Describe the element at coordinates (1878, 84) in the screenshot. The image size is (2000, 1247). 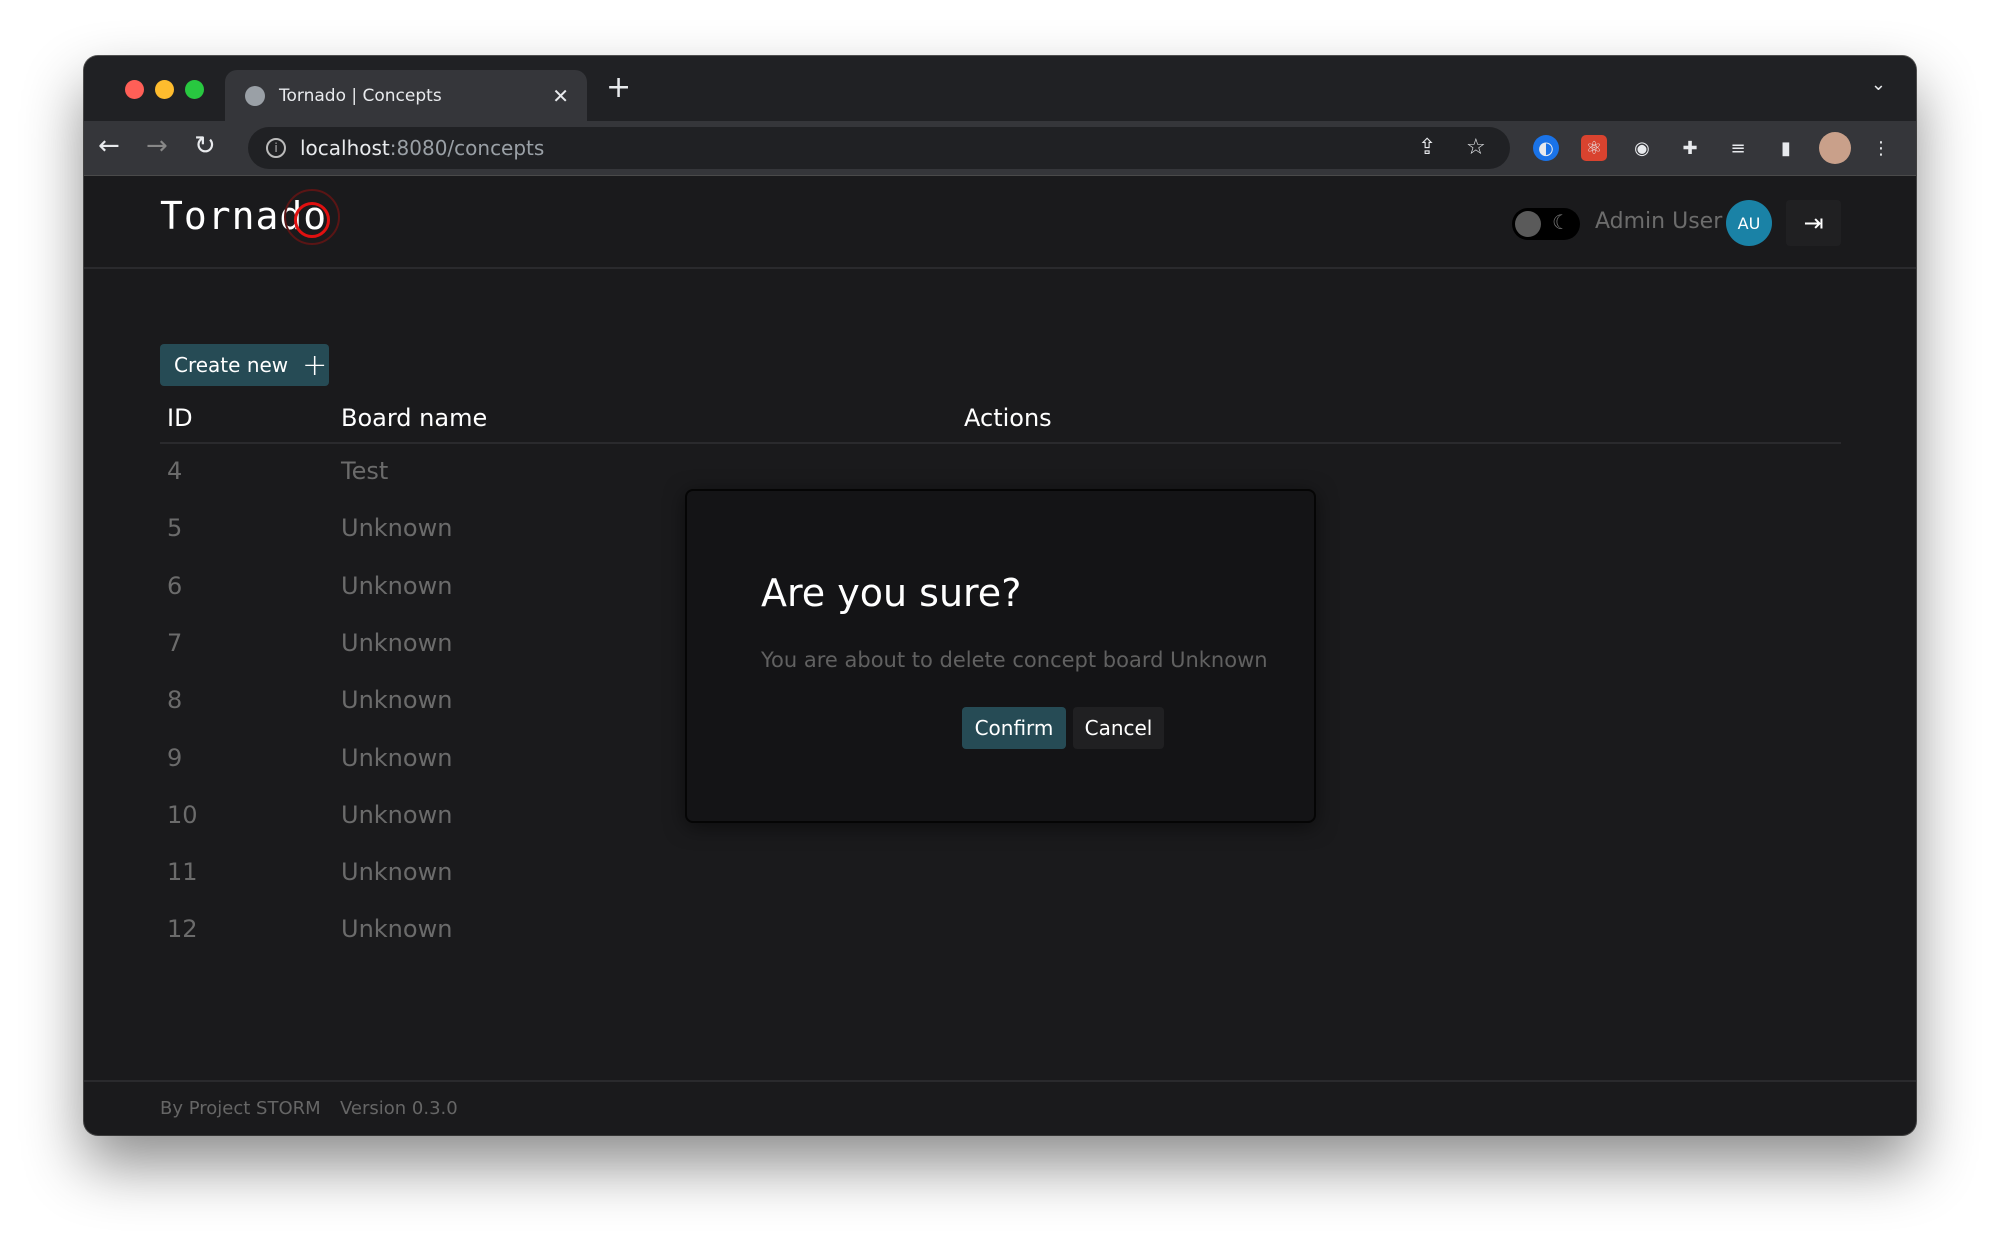
I see `tab-search-chevron-icon: ⌄` at that location.